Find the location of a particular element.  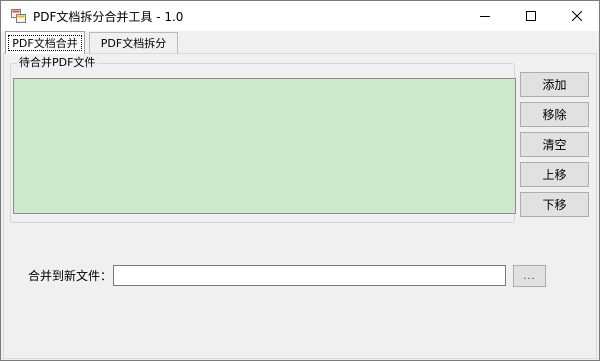

tab-pdf-split-label: PDF文档拆分 is located at coordinates (133, 43).